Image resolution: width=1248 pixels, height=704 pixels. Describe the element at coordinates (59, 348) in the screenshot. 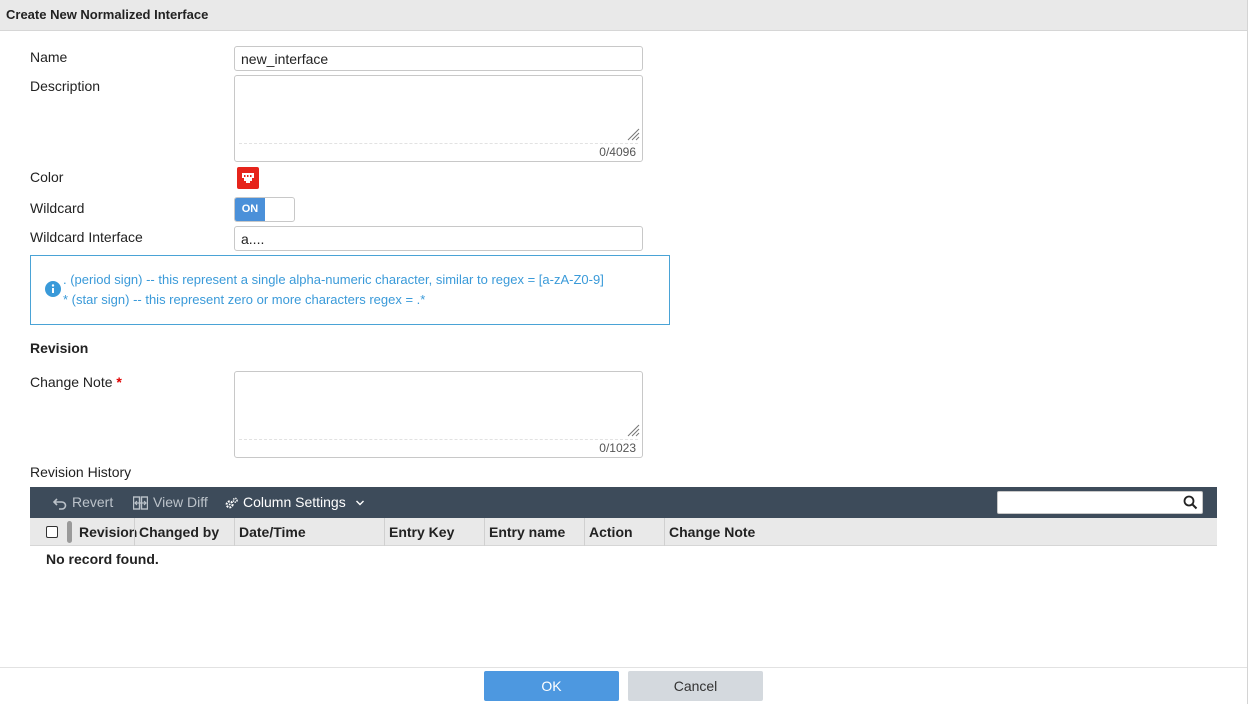

I see `revision-section-title: Revision` at that location.